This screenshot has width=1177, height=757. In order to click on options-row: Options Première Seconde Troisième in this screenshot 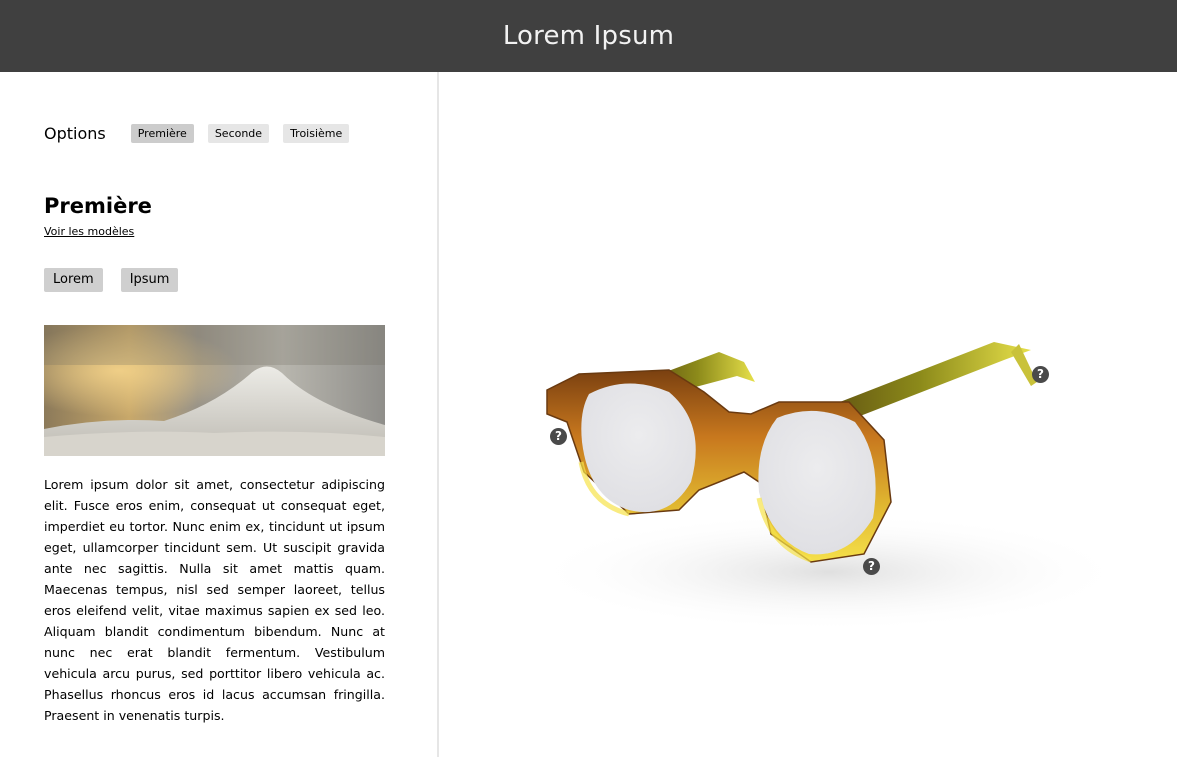, I will do `click(203, 133)`.